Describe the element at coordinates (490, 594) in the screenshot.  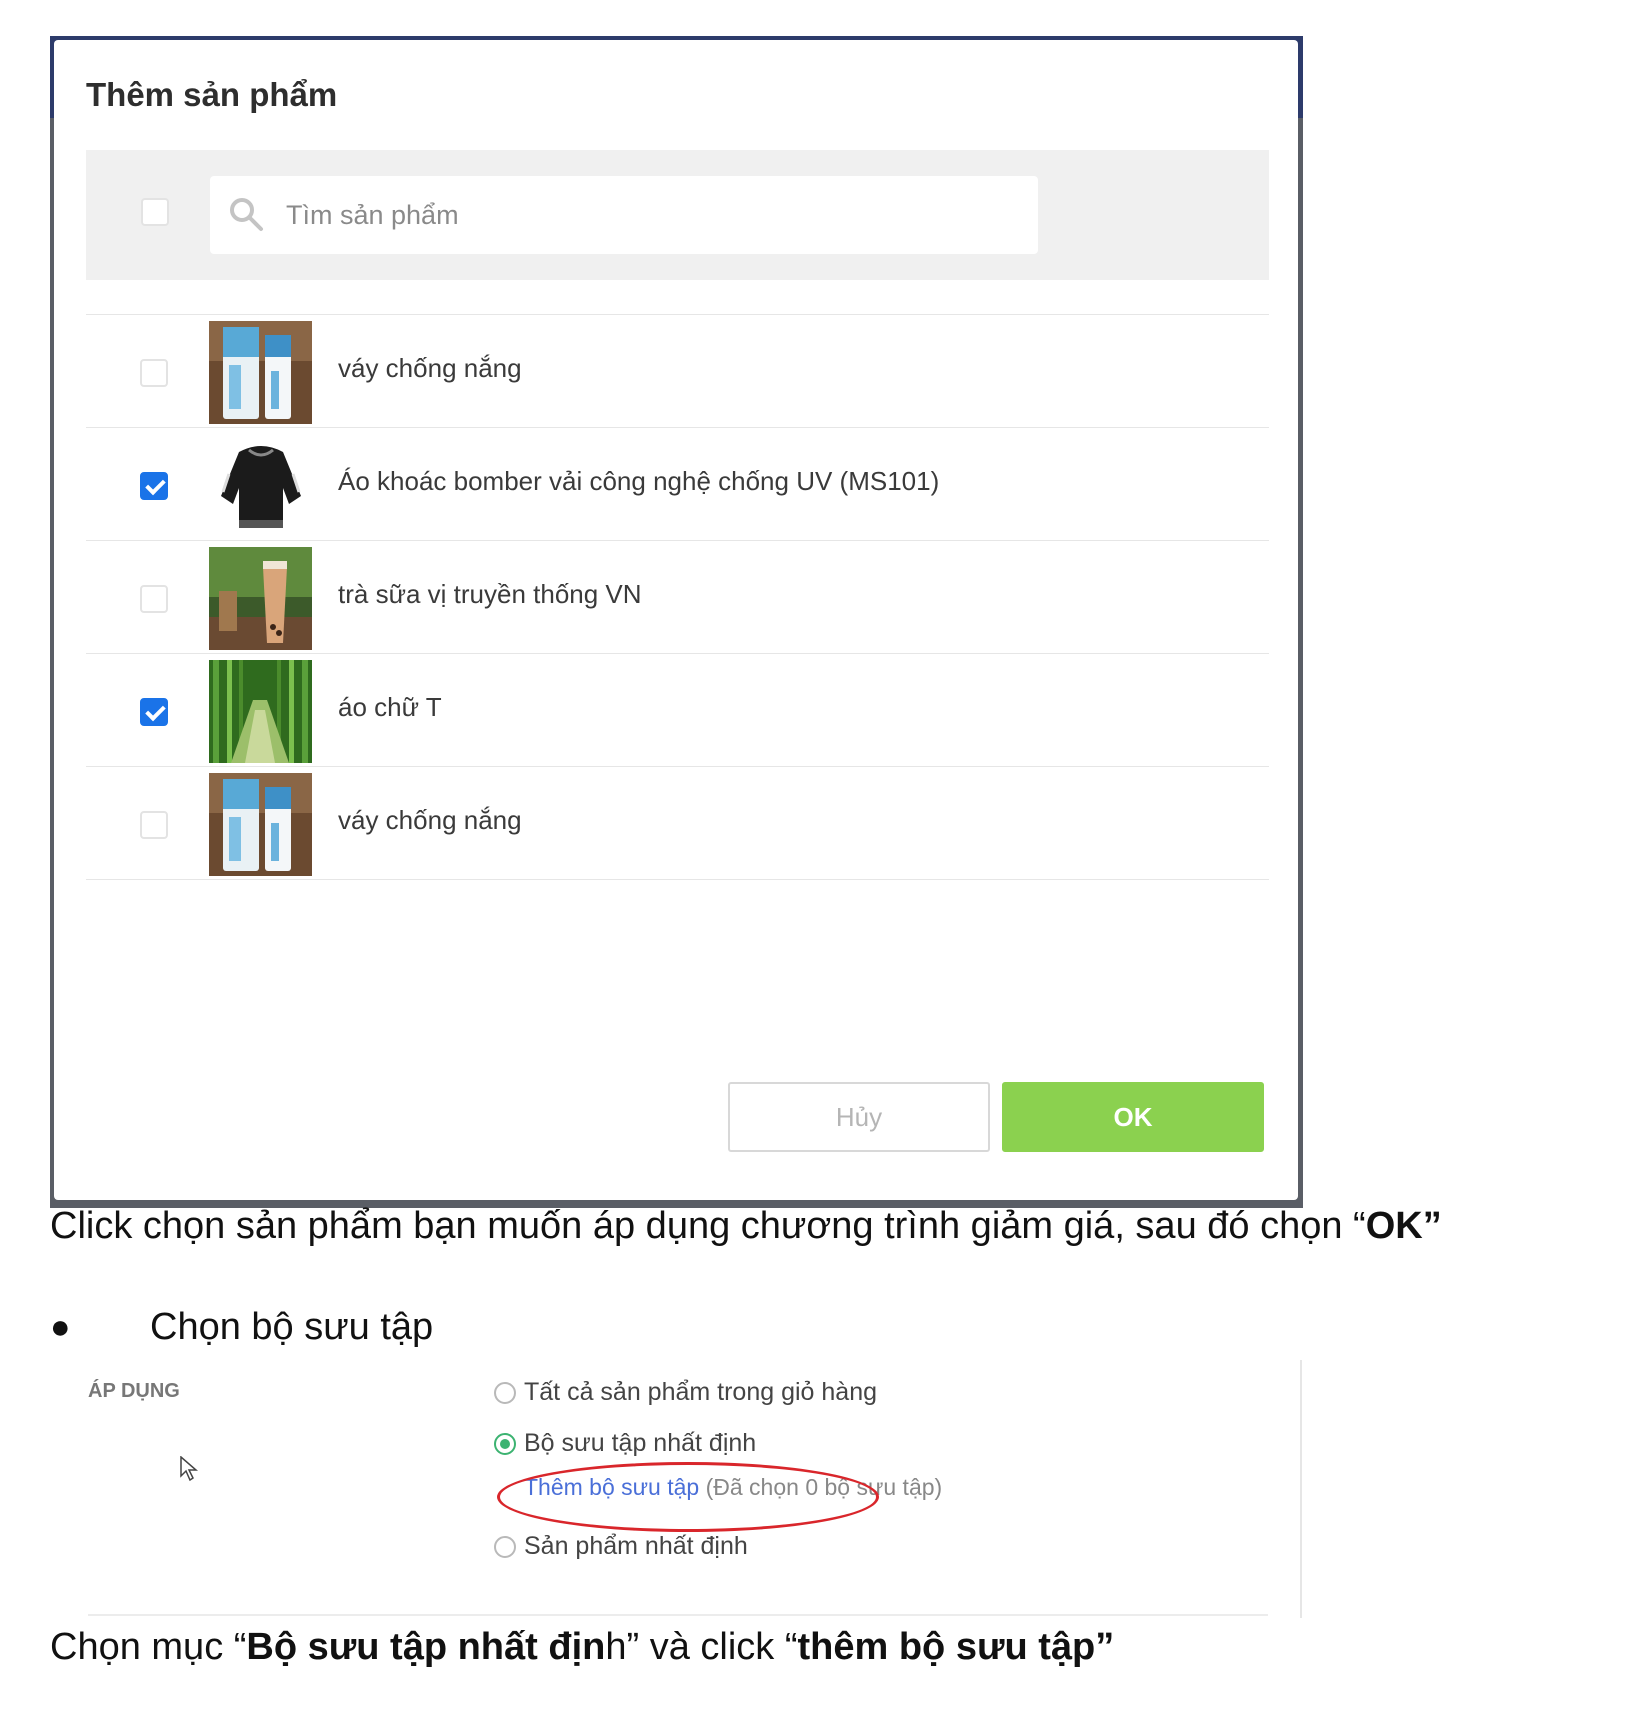
I see `product-name: trà sữa vị truyền thống VN` at that location.